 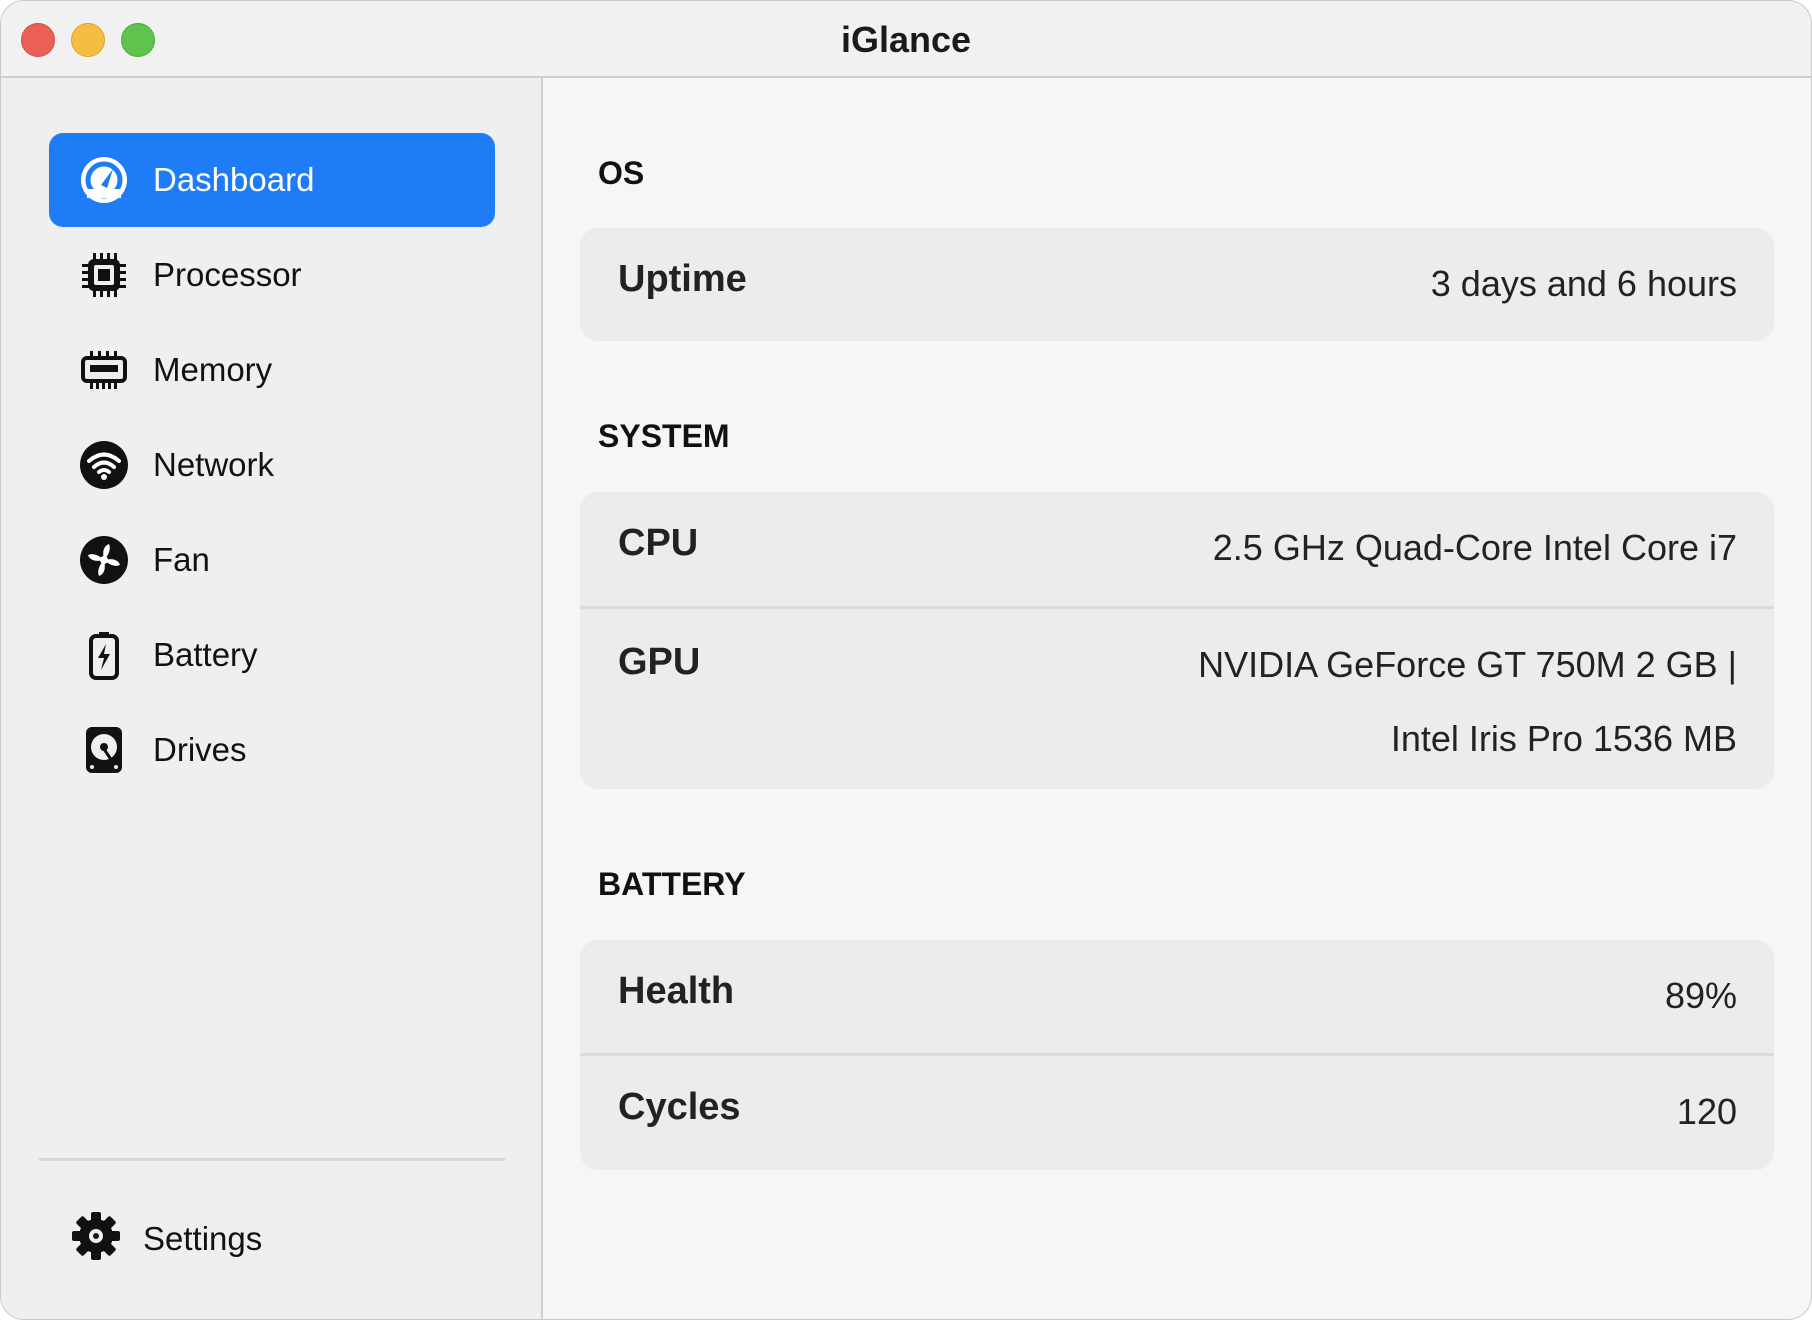 I want to click on sidebar-item-label: Fan, so click(x=181, y=559).